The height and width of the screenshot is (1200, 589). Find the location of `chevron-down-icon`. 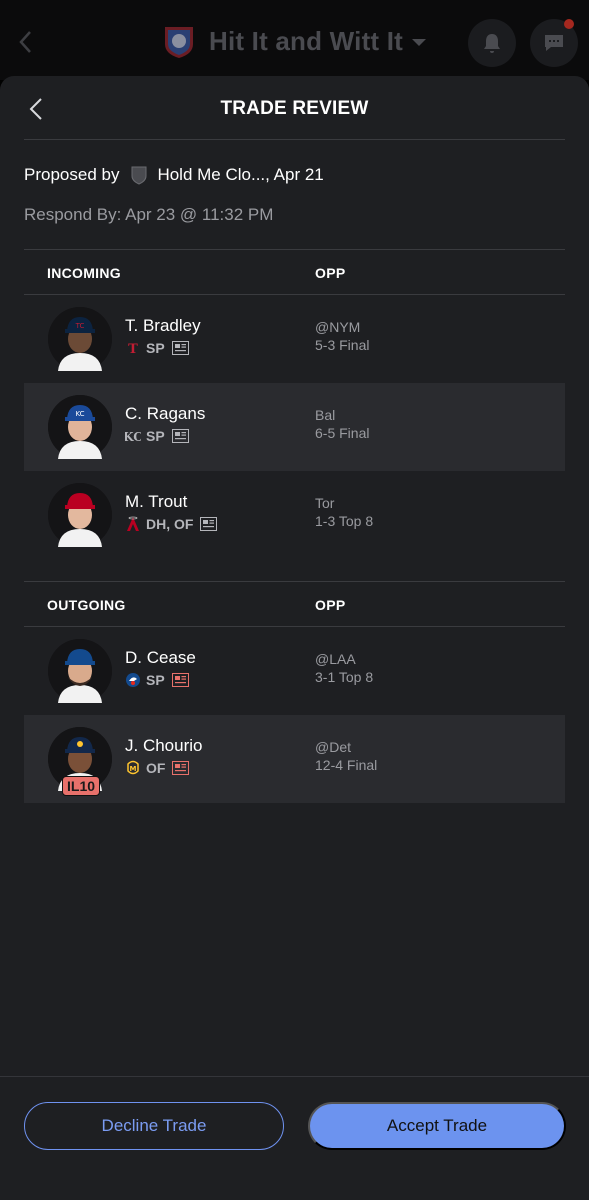

chevron-down-icon is located at coordinates (419, 42).